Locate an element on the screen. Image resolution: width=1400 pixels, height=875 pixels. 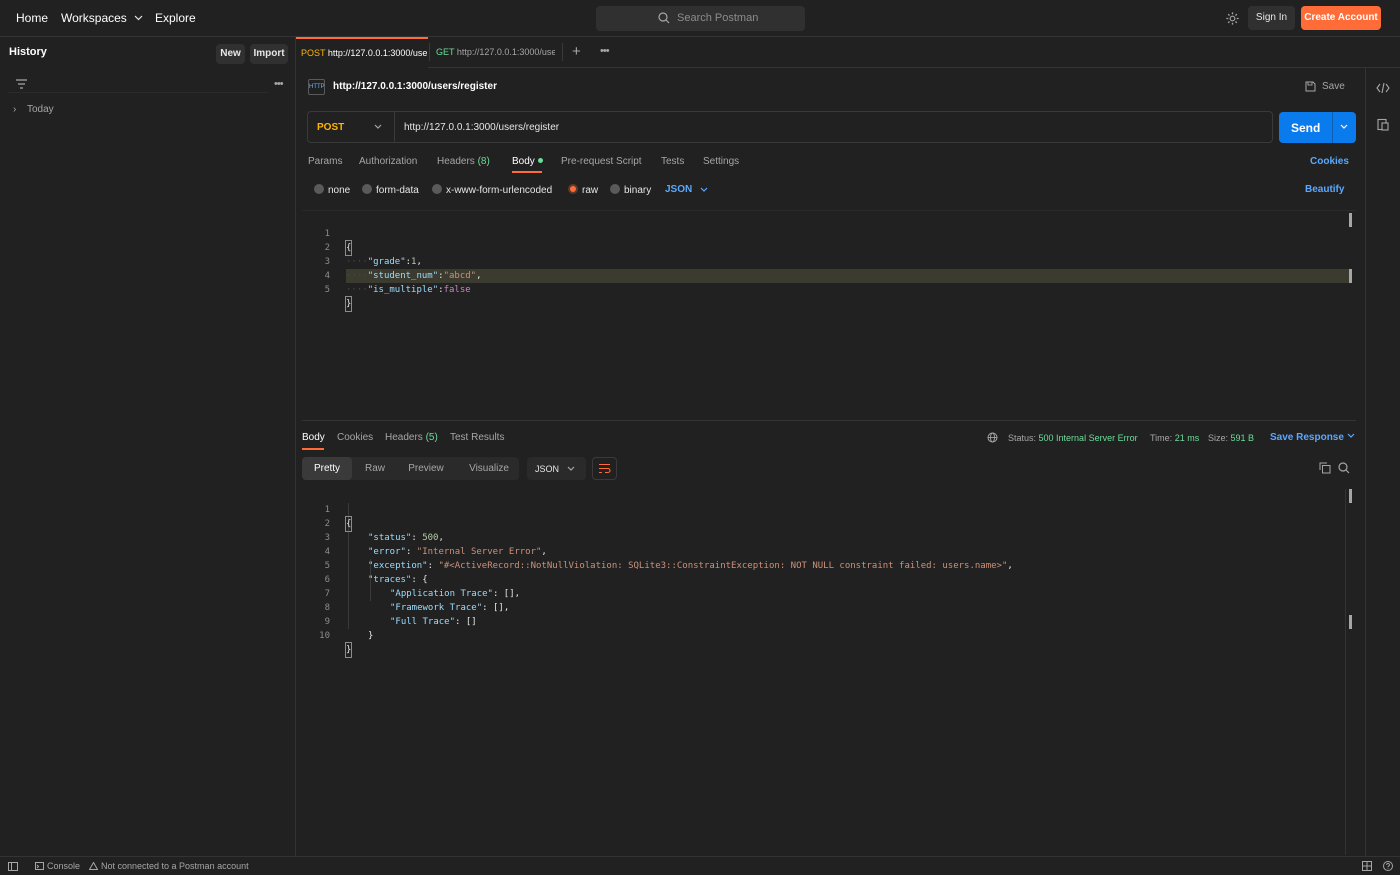
json-key: "traces" is located at coordinates (390, 580).